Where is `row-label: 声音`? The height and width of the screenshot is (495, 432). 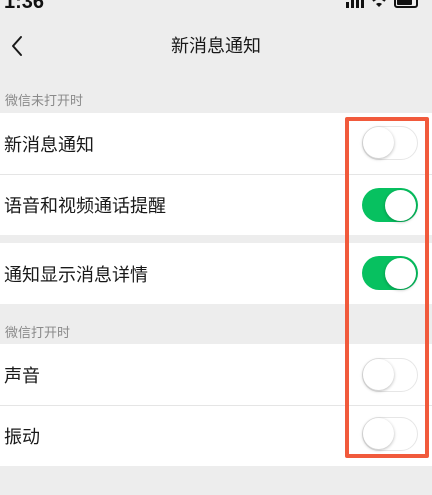
row-label: 声音 is located at coordinates (22, 376).